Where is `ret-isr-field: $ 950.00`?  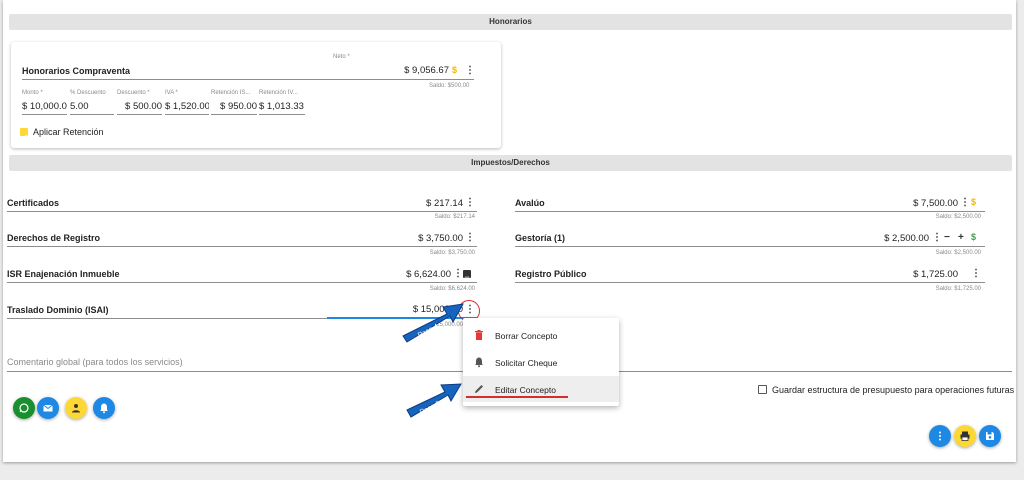 ret-isr-field: $ 950.00 is located at coordinates (234, 106).